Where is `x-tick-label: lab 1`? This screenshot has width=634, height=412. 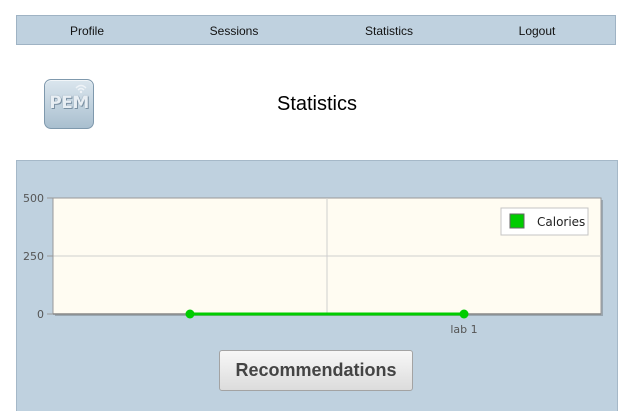
x-tick-label: lab 1 is located at coordinates (463, 329).